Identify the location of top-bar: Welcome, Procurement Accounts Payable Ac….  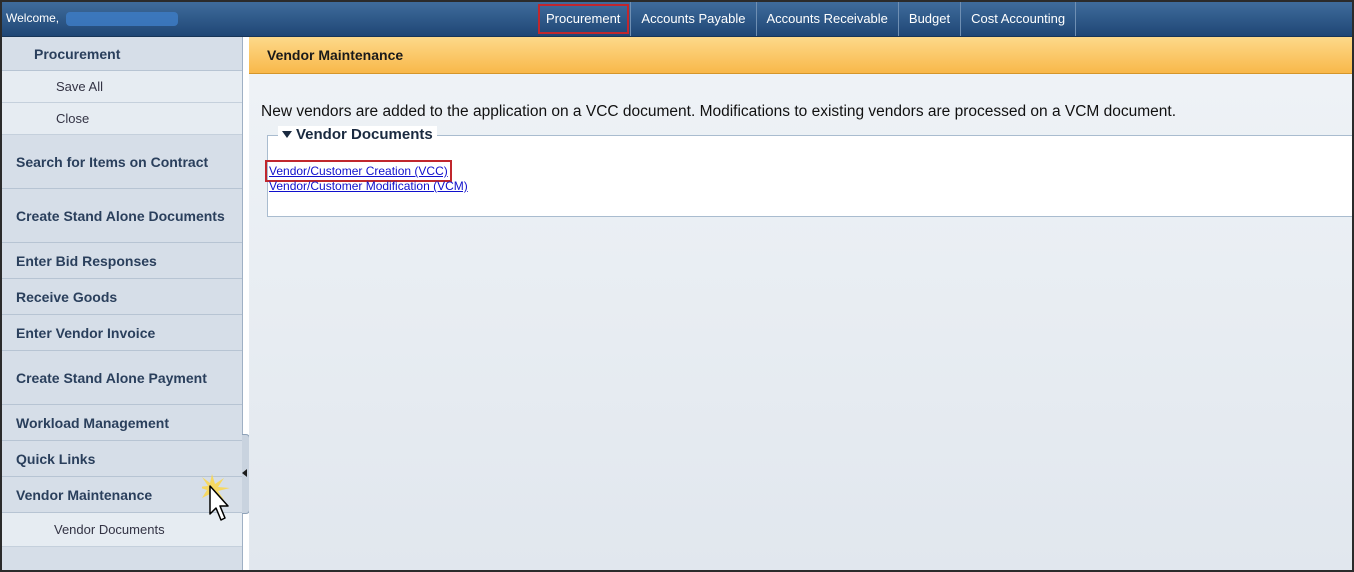
(677, 19).